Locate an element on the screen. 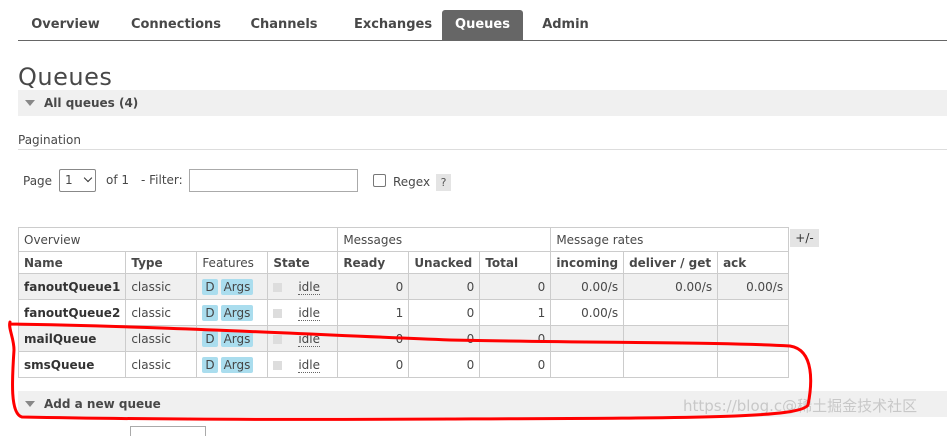 Image resolution: width=947 pixels, height=436 pixels. page-label: Page is located at coordinates (38, 181).